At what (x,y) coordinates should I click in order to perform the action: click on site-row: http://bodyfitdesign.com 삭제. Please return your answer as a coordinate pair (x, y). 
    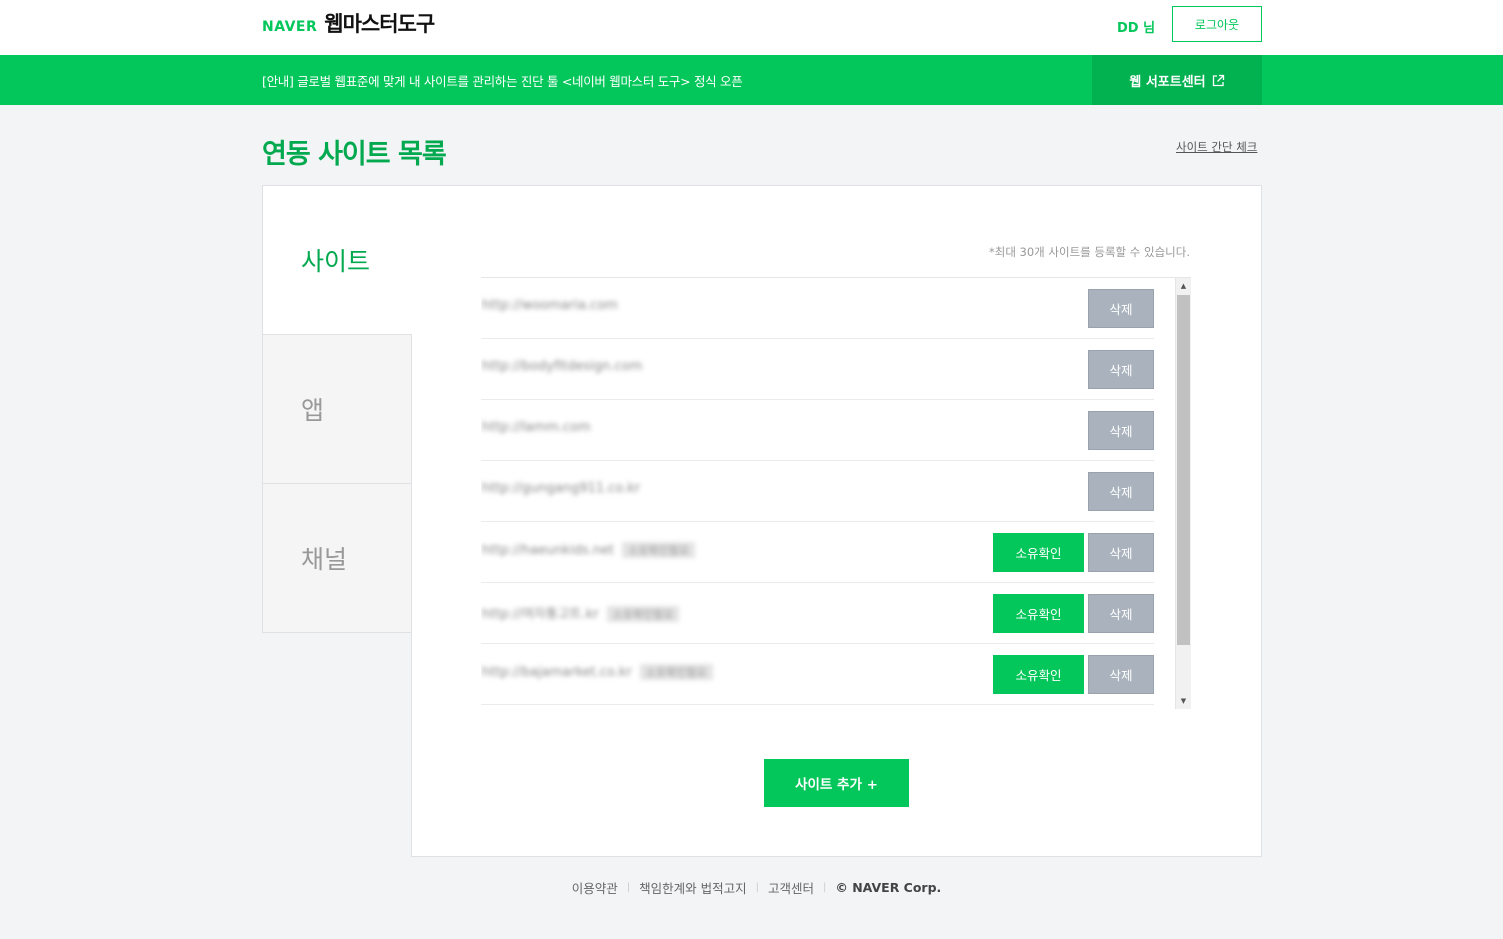
    Looking at the image, I should click on (817, 369).